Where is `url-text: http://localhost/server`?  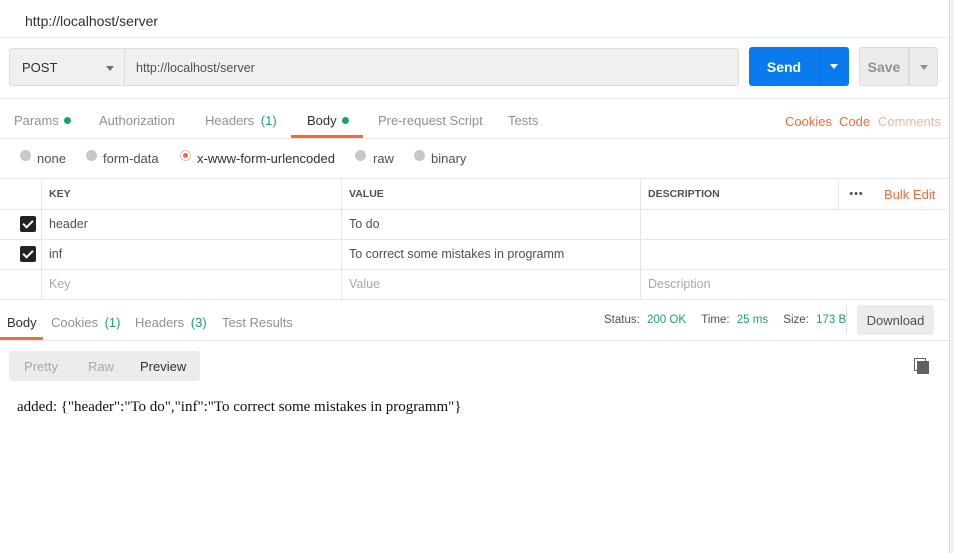 url-text: http://localhost/server is located at coordinates (195, 68).